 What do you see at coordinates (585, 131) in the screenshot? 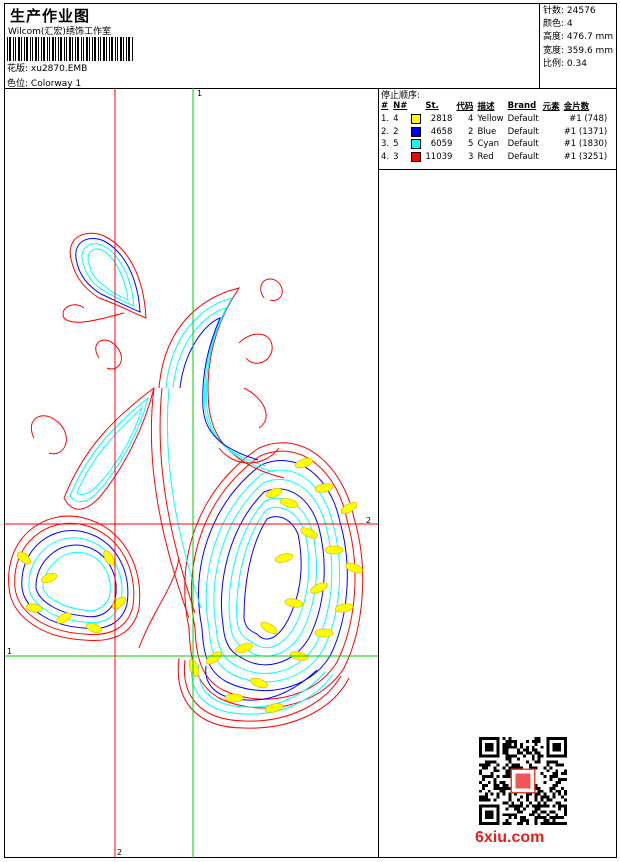
I see `cell-sequin: #1 (1371)` at bounding box center [585, 131].